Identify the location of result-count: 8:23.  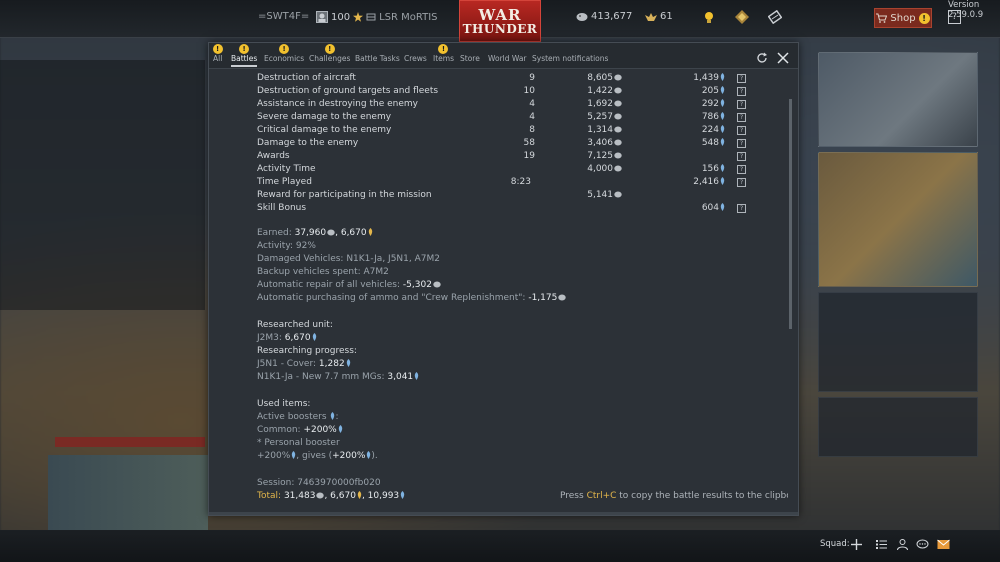
(520, 182).